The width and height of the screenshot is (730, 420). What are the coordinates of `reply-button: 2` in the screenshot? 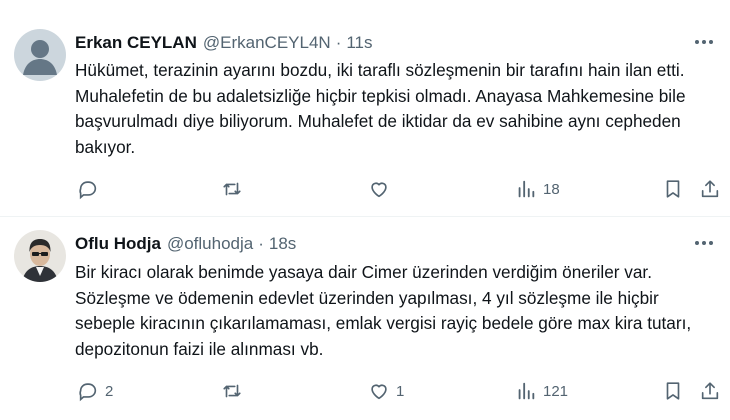 It's located at (95, 391).